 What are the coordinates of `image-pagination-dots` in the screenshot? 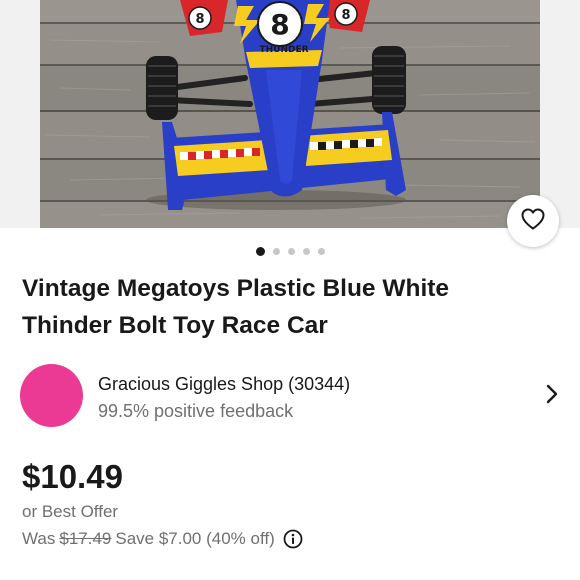 It's located at (290, 251).